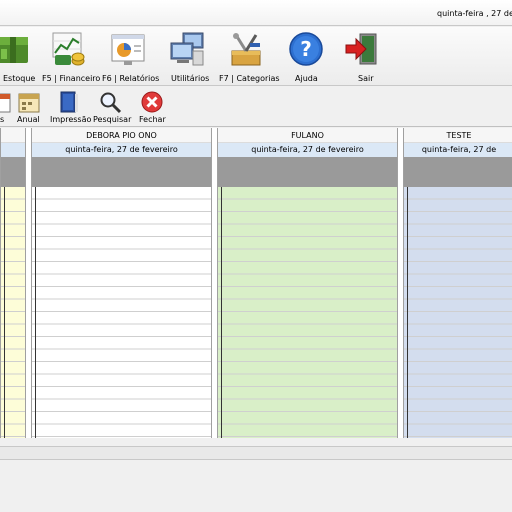 This screenshot has height=512, width=512. I want to click on toolbar2-button-partial: s, so click(7, 106).